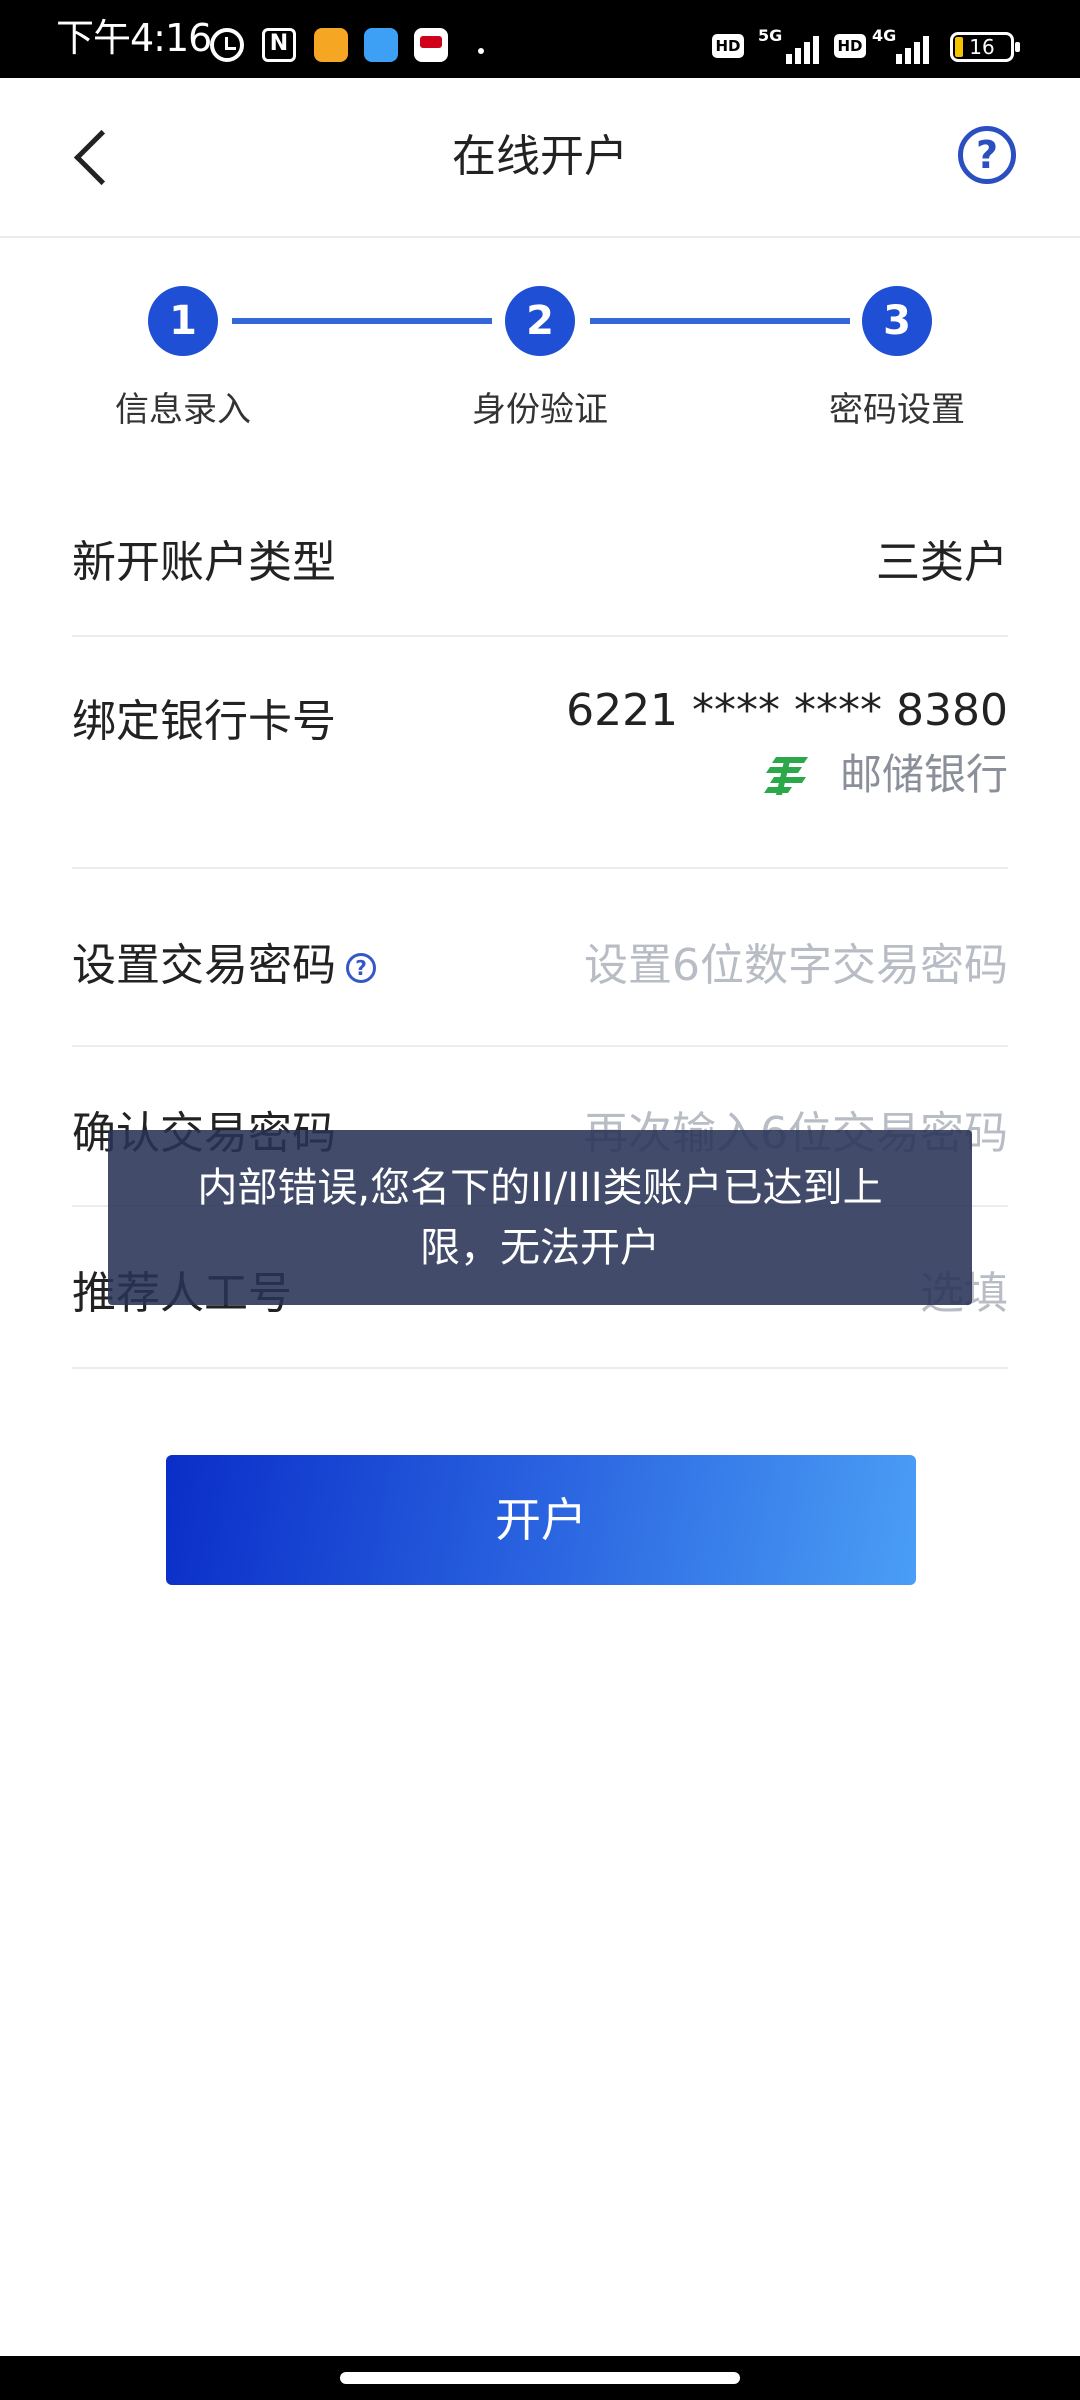  What do you see at coordinates (806, 48) in the screenshot?
I see `signal-icon` at bounding box center [806, 48].